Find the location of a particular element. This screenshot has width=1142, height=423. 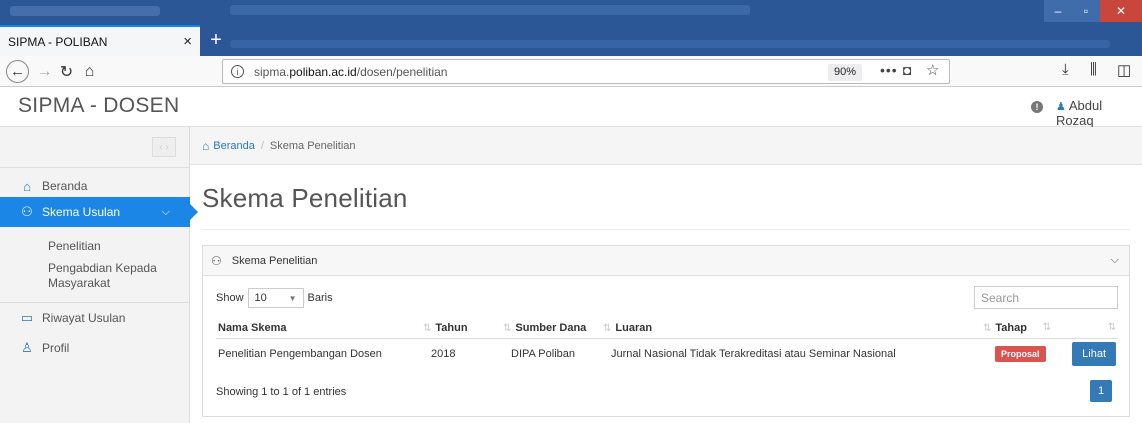

length-control: Show 10 ▼ Baris is located at coordinates (274, 298).